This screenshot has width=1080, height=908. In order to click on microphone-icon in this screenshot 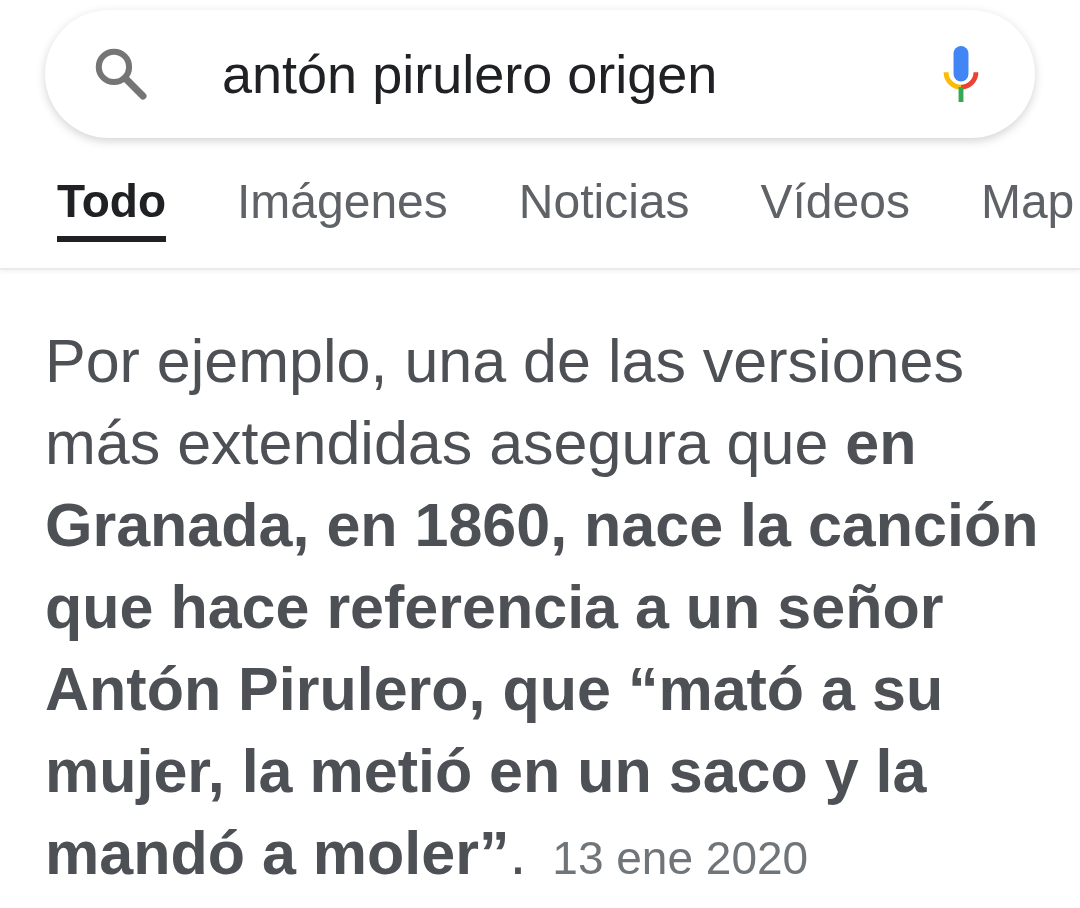, I will do `click(961, 74)`.